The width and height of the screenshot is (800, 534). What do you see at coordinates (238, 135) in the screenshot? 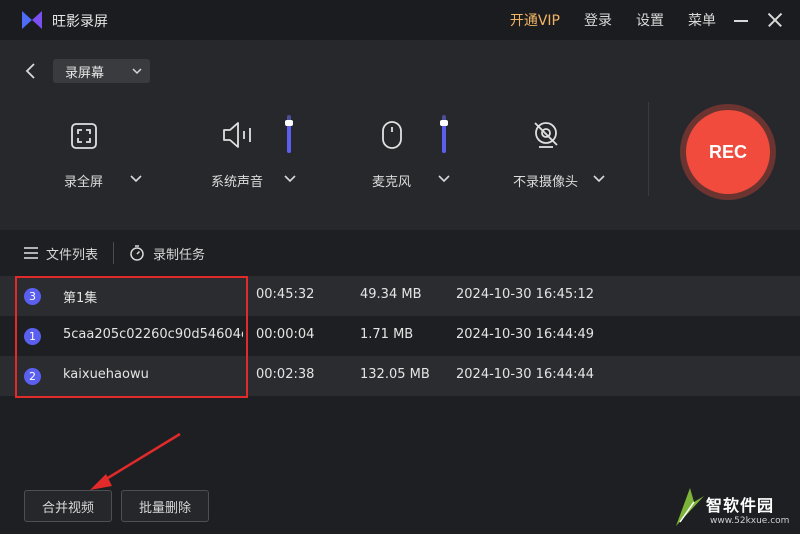
I see `speaker-icon` at bounding box center [238, 135].